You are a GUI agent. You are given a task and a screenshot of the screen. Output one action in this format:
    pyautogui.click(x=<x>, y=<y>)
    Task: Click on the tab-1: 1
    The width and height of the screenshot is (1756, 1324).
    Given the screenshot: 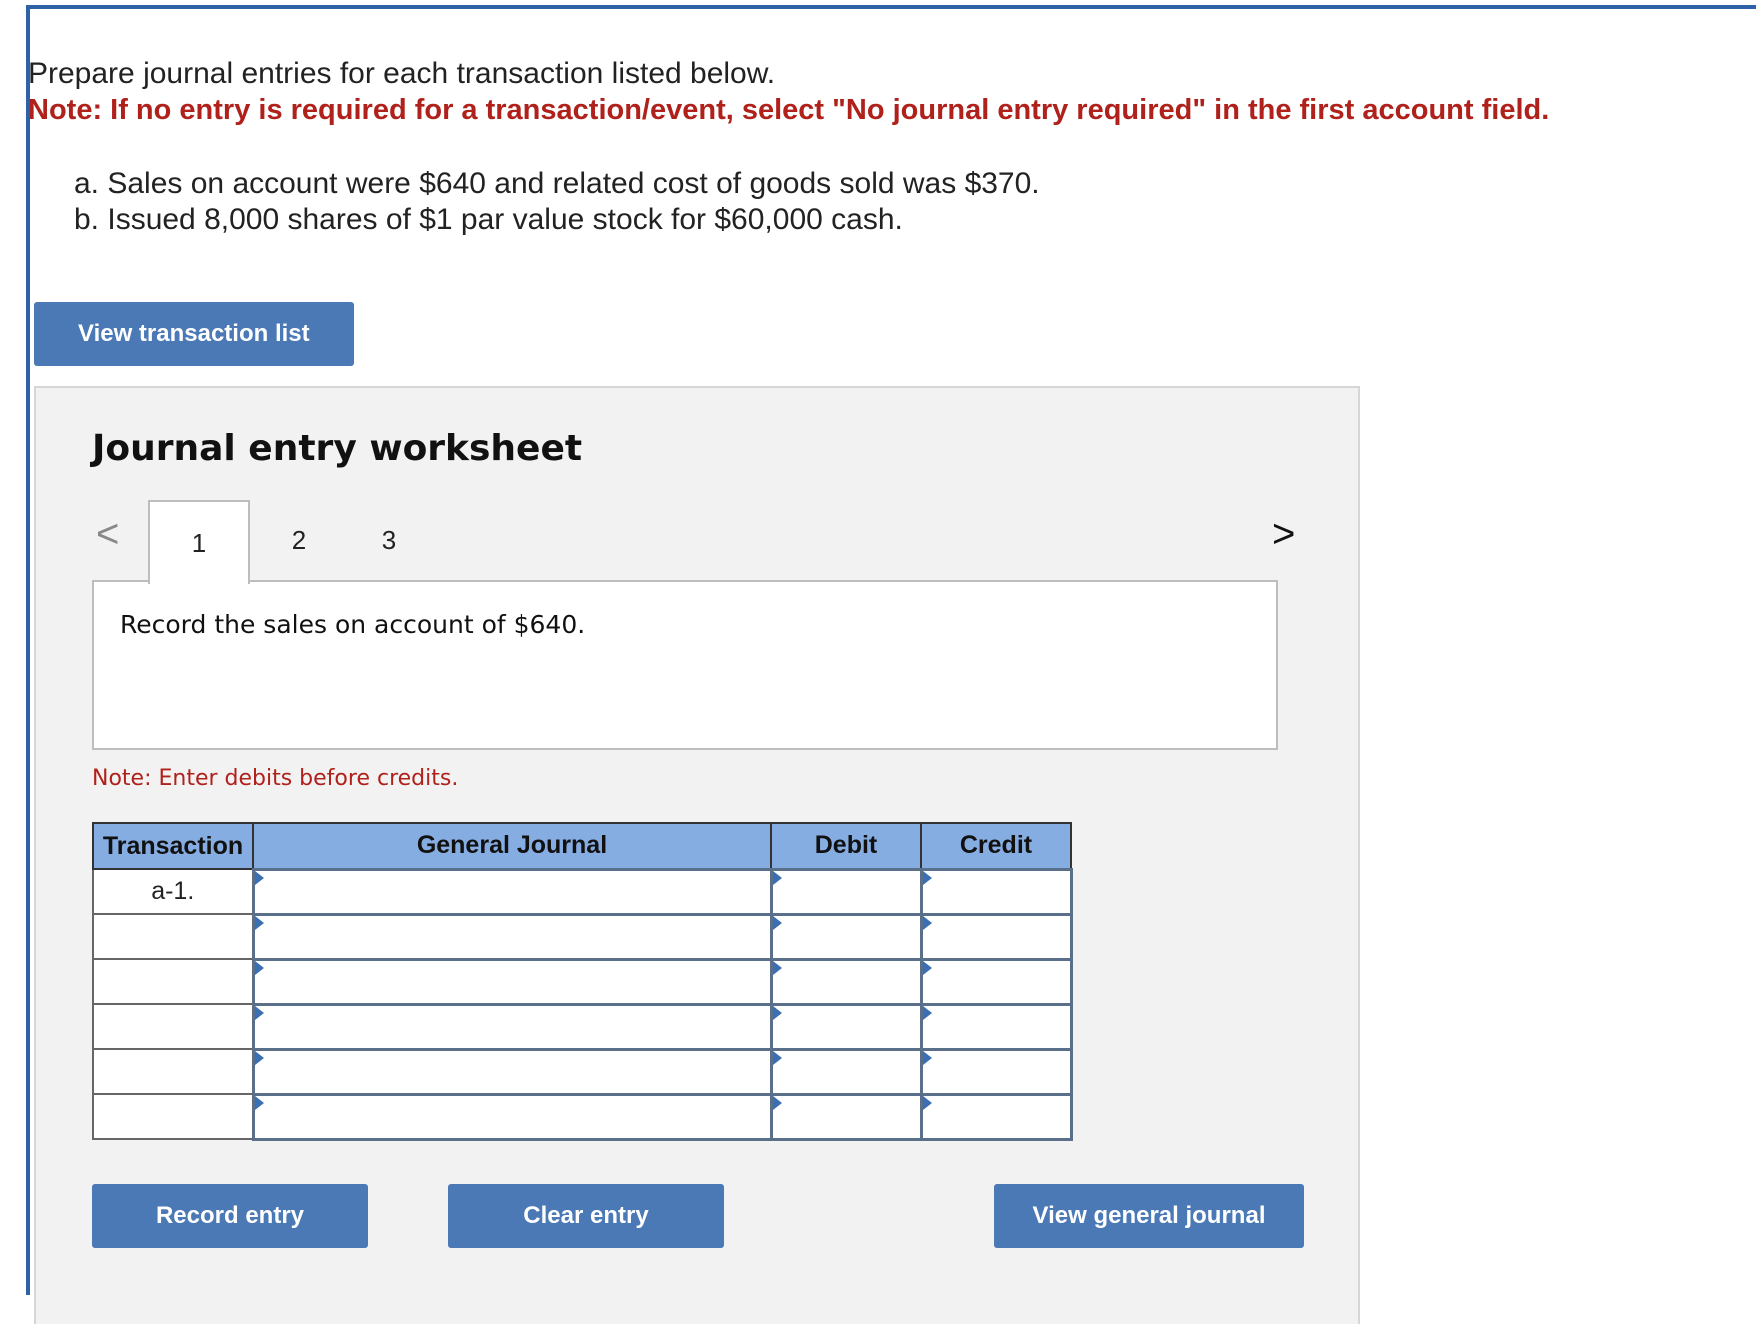 What is the action you would take?
    pyautogui.click(x=199, y=542)
    